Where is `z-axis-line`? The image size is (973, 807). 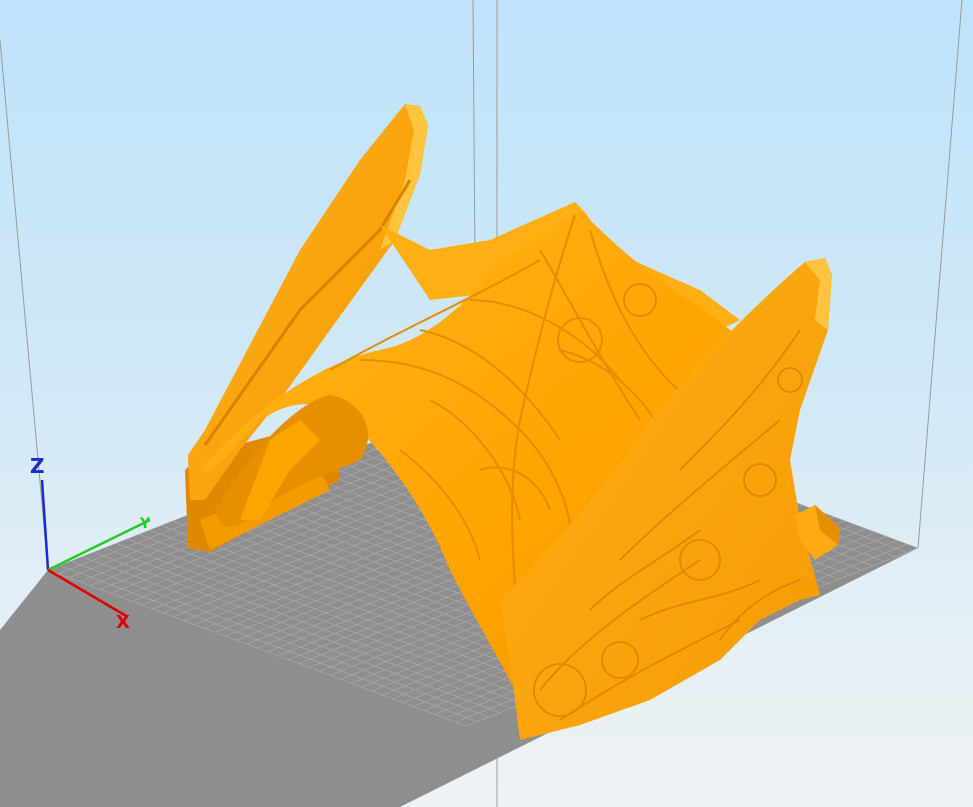
z-axis-line is located at coordinates (45, 525).